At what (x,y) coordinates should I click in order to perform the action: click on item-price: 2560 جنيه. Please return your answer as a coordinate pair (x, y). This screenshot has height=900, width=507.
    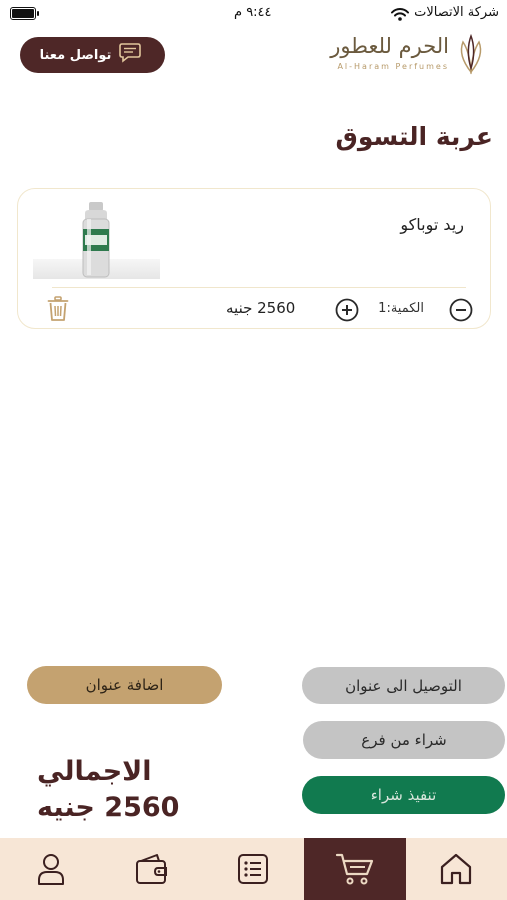
    Looking at the image, I should click on (261, 308).